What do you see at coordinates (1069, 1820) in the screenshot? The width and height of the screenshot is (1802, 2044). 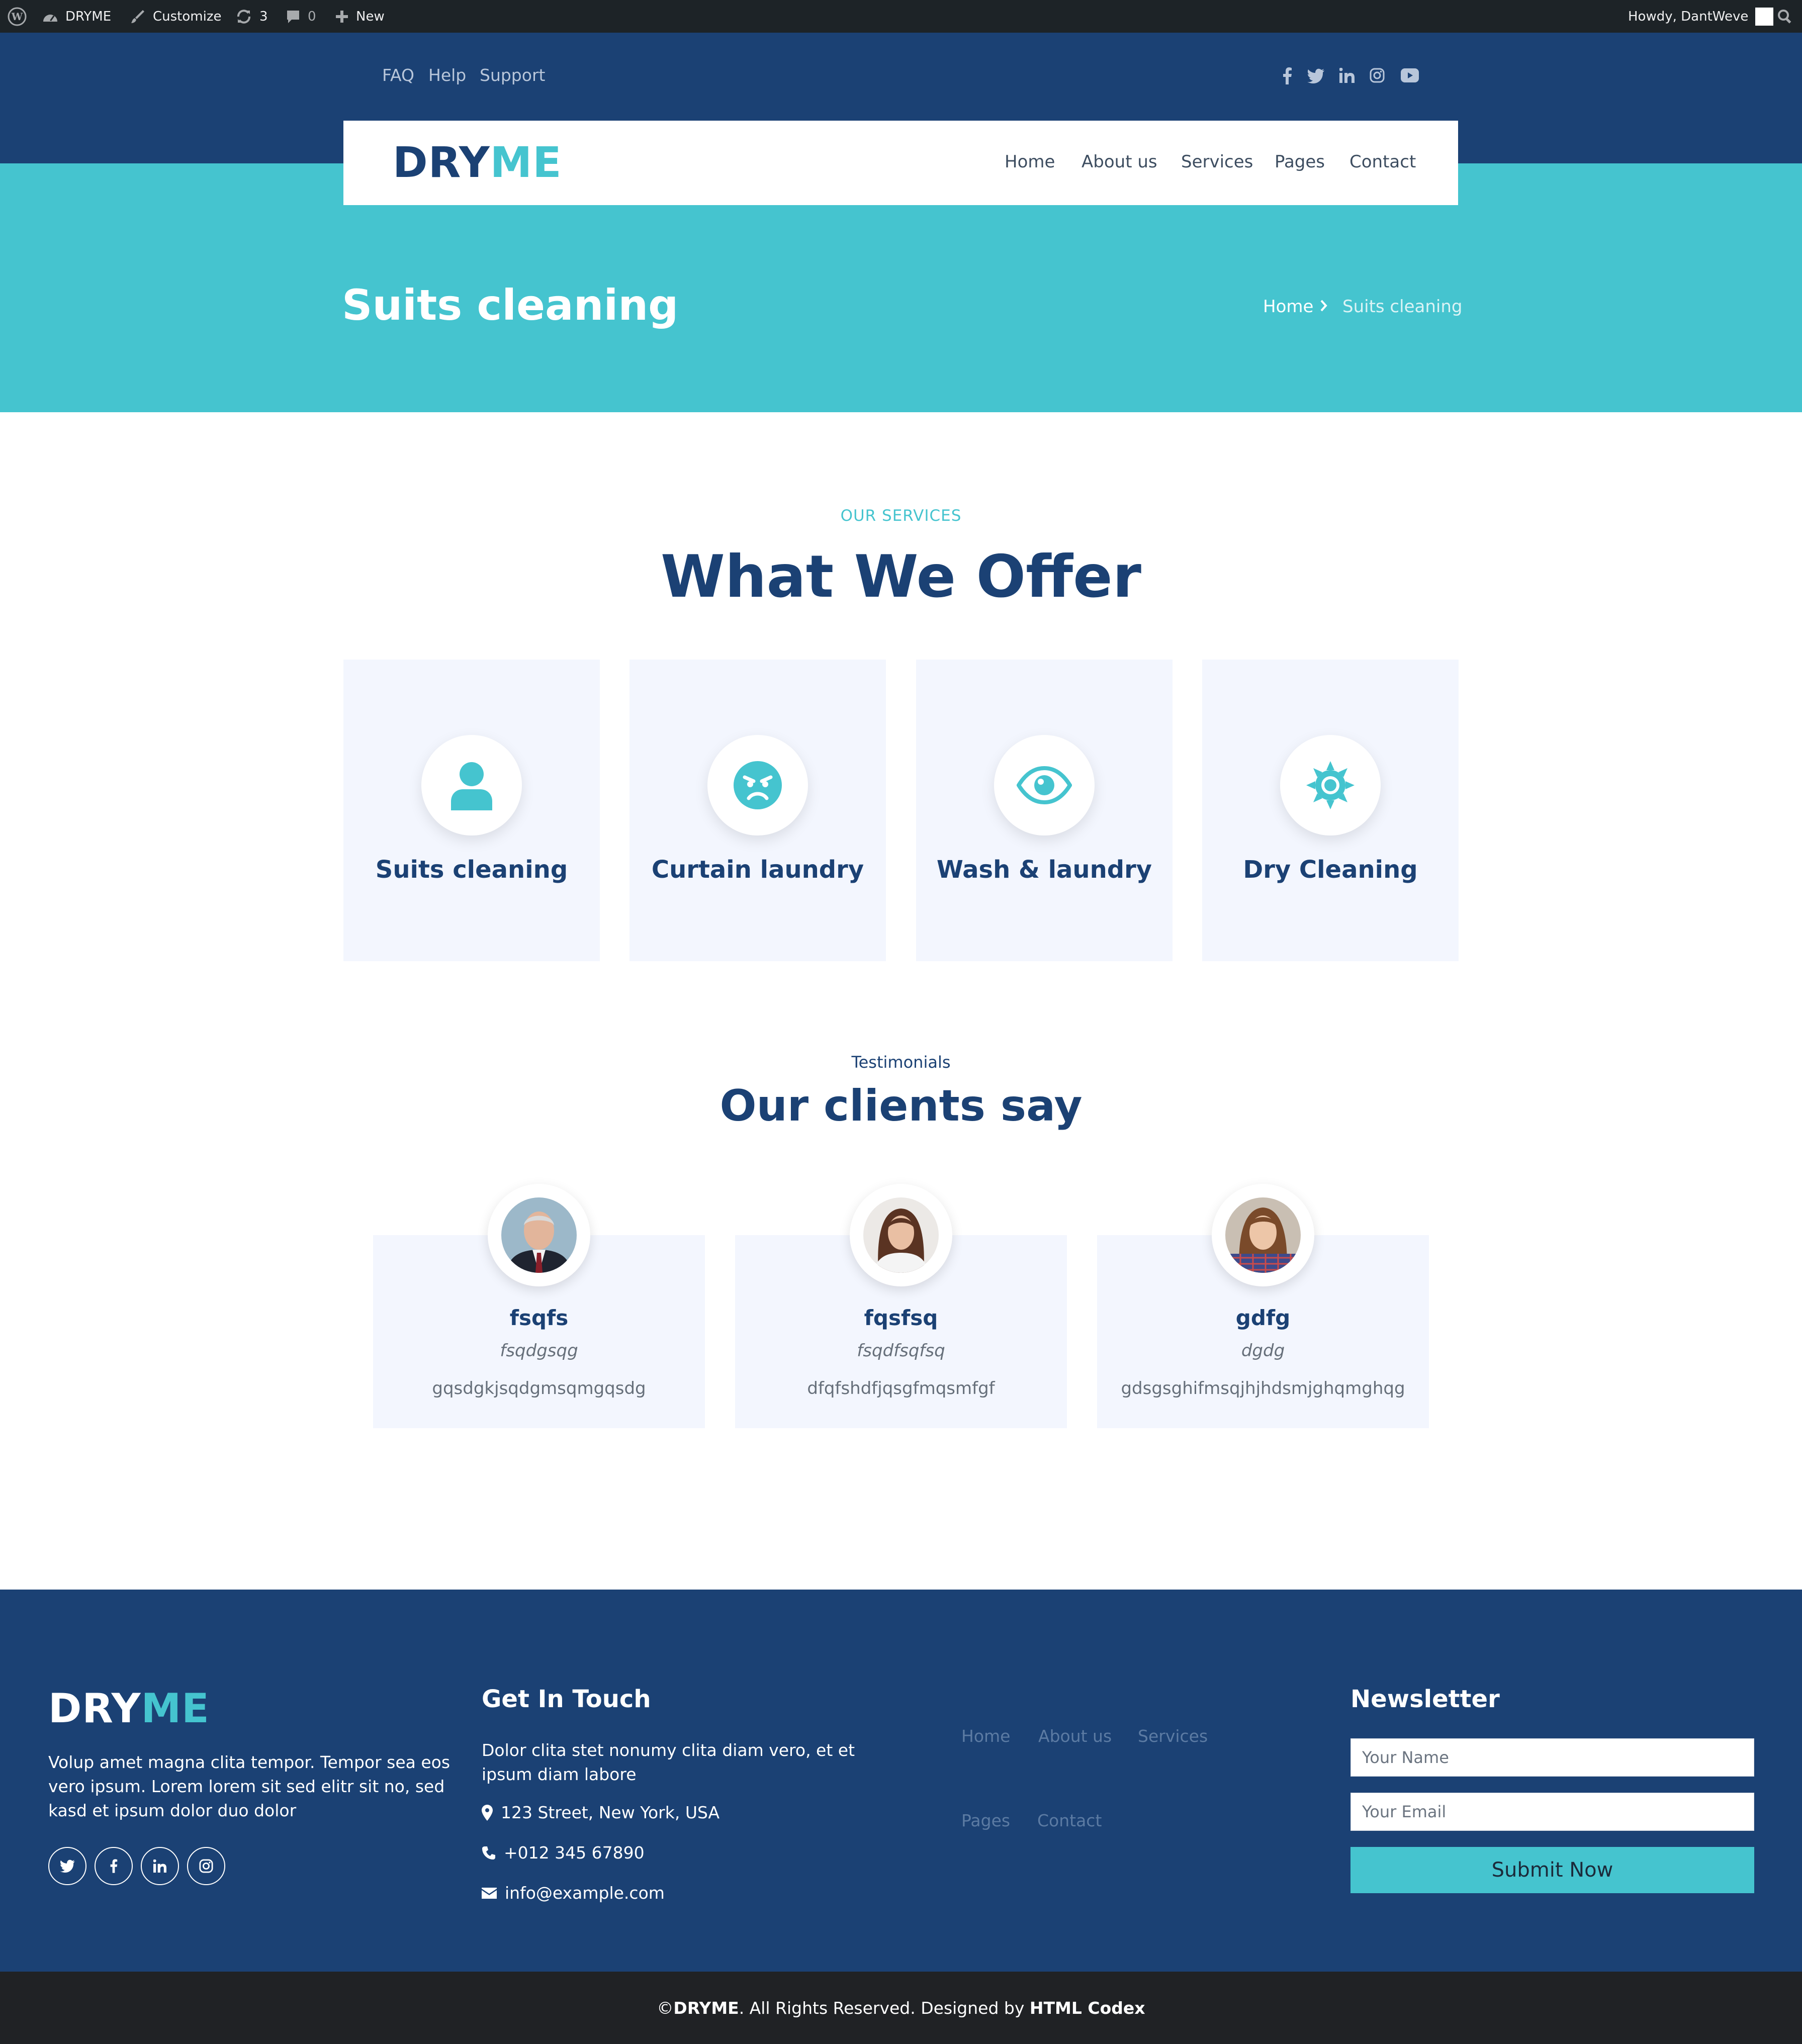 I see `footer-link-contact: Contact` at bounding box center [1069, 1820].